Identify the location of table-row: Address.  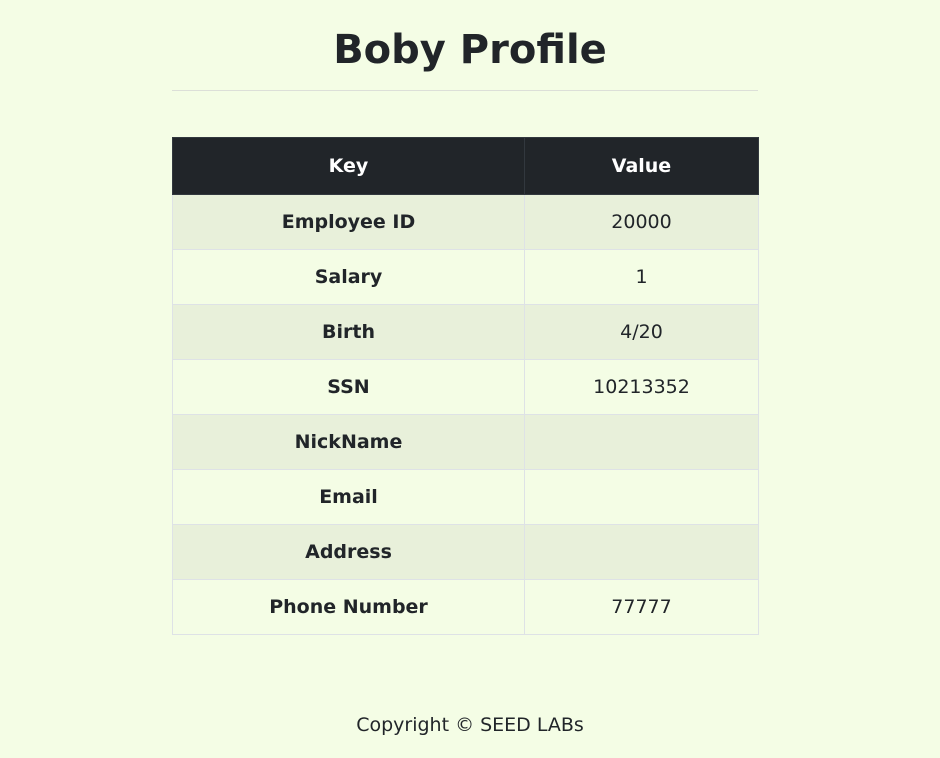
(465, 552).